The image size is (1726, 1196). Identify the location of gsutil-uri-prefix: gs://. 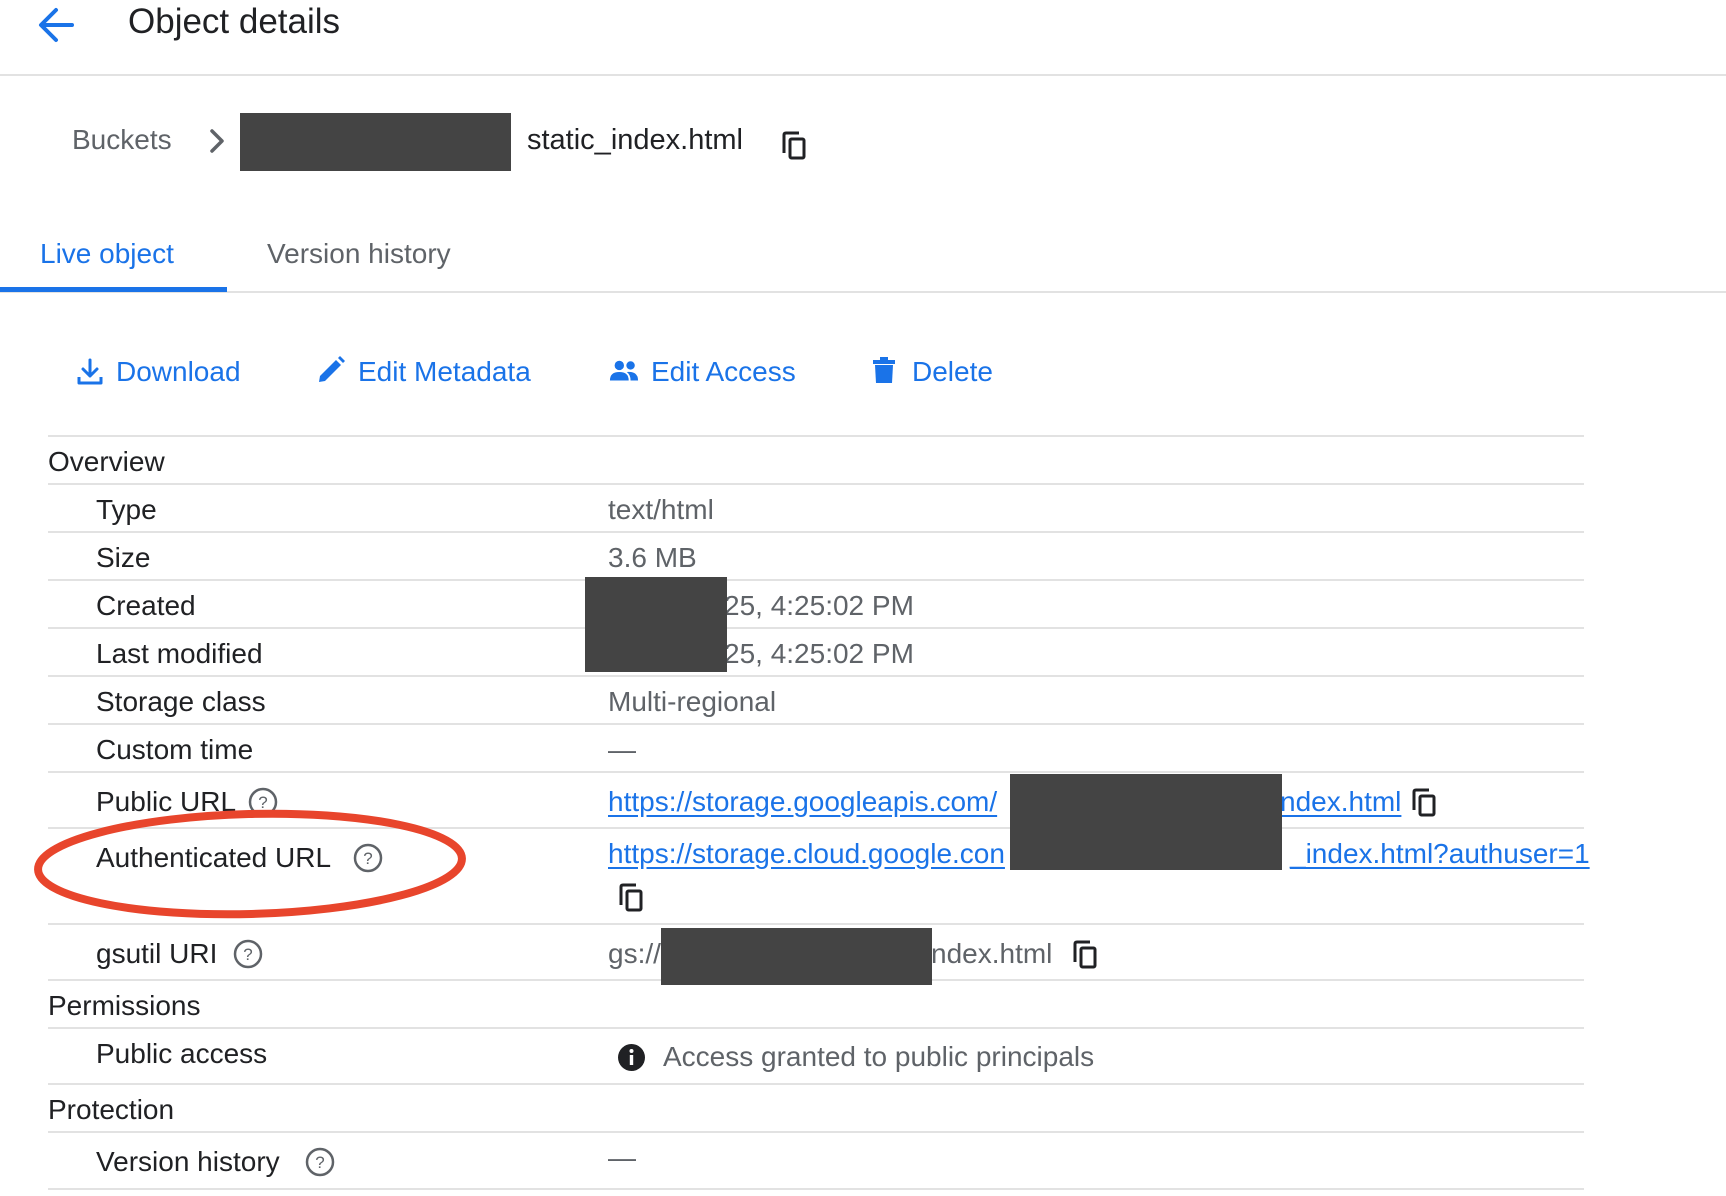
(634, 953).